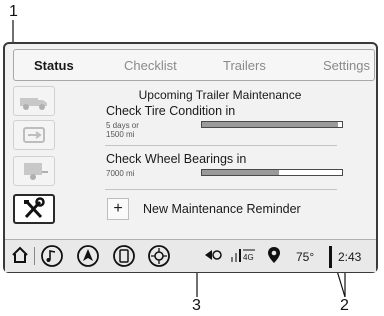  Describe the element at coordinates (244, 65) in the screenshot. I see `tab-trailers: Trailers` at that location.